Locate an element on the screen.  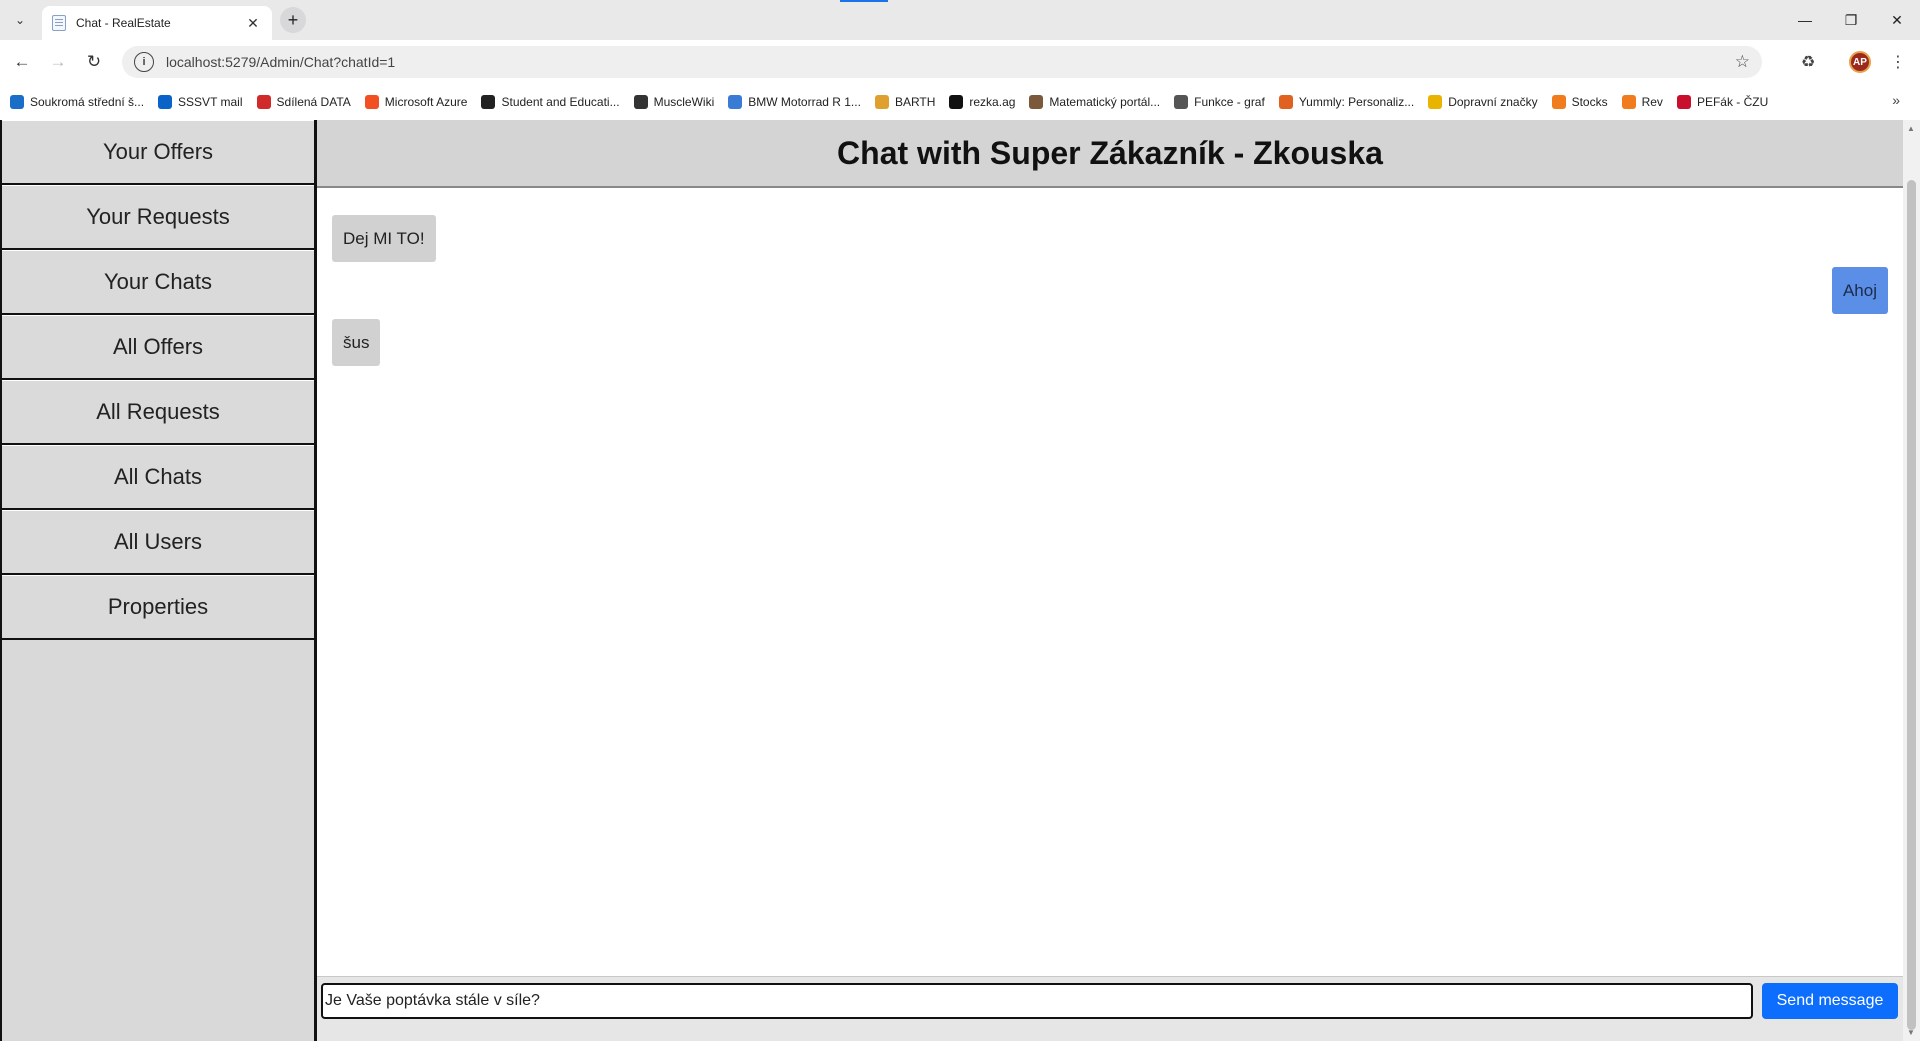
tab-title: Chat - RealEstate is located at coordinates (123, 23).